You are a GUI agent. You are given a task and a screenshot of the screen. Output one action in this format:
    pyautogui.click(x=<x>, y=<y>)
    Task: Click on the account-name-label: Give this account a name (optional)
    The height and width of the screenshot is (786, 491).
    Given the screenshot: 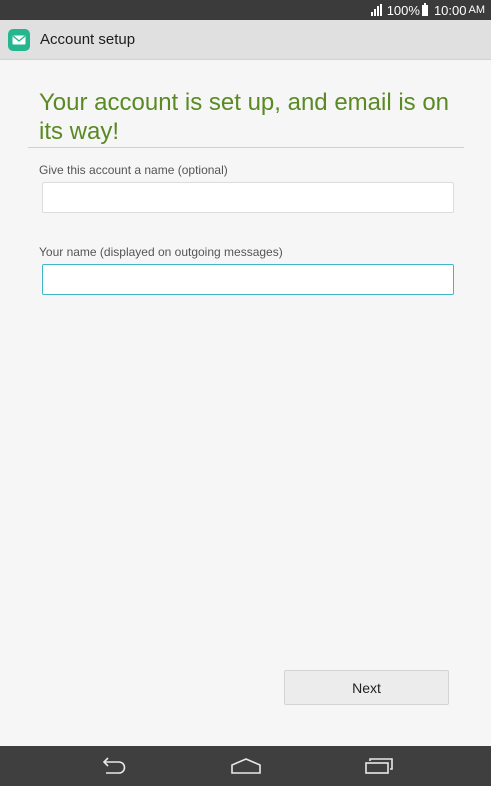 What is the action you would take?
    pyautogui.click(x=133, y=170)
    